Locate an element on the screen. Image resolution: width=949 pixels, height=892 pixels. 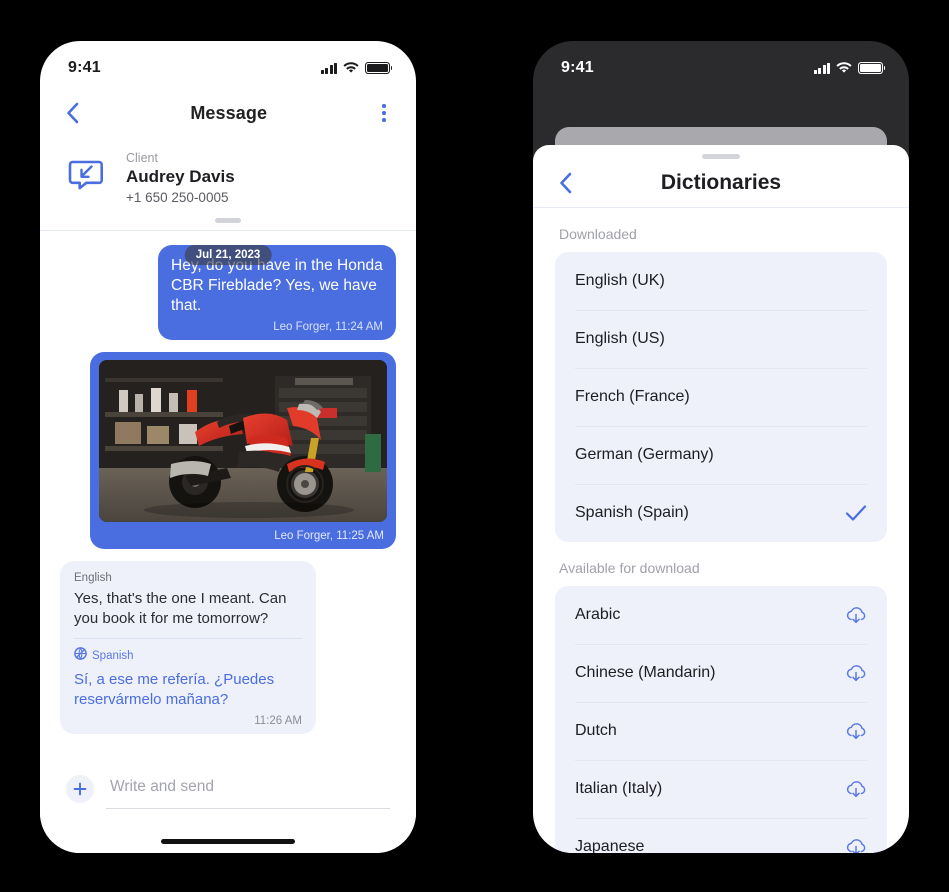
list-item: French (France) is located at coordinates (721, 397).